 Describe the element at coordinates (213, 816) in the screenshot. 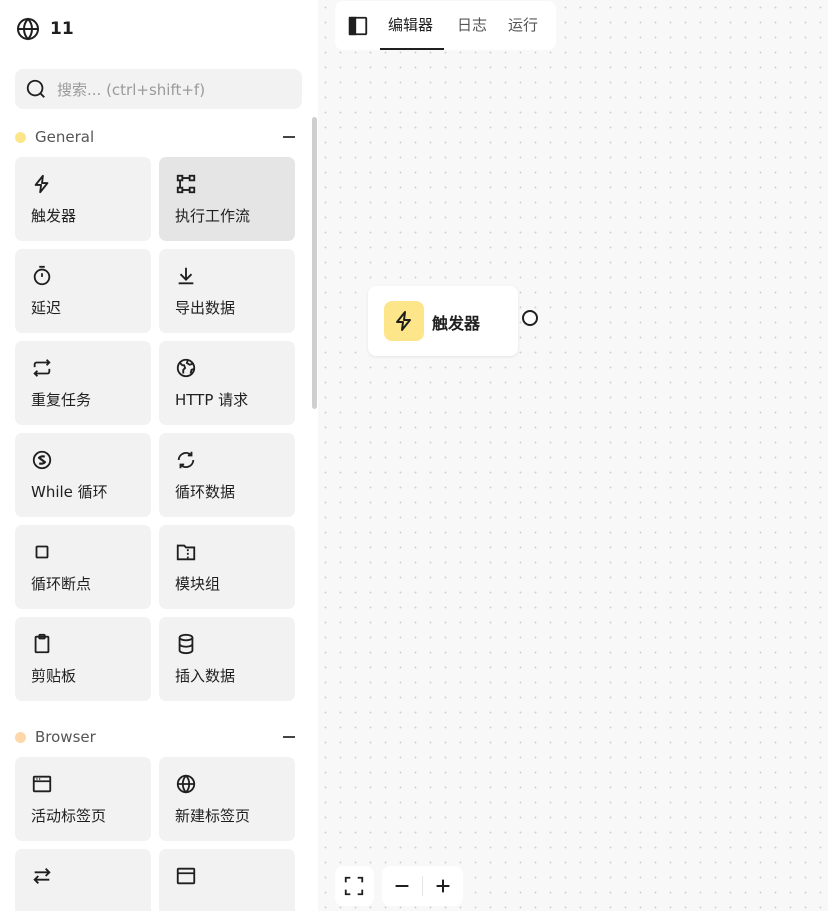

I see `block-label: 新建标签页` at that location.